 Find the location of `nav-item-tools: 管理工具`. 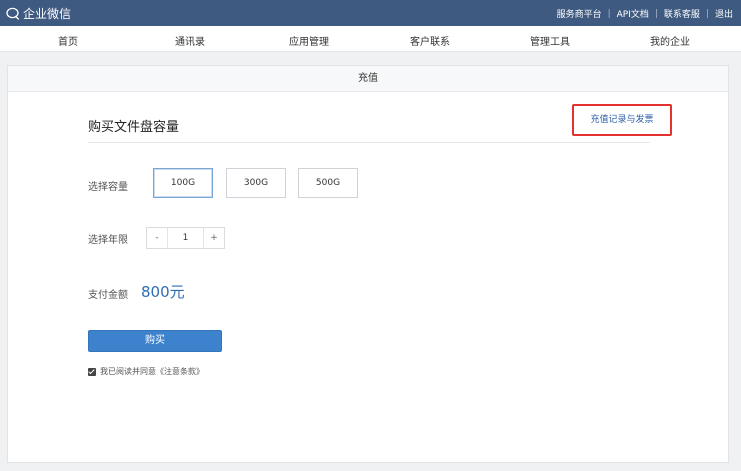

nav-item-tools: 管理工具 is located at coordinates (550, 40).